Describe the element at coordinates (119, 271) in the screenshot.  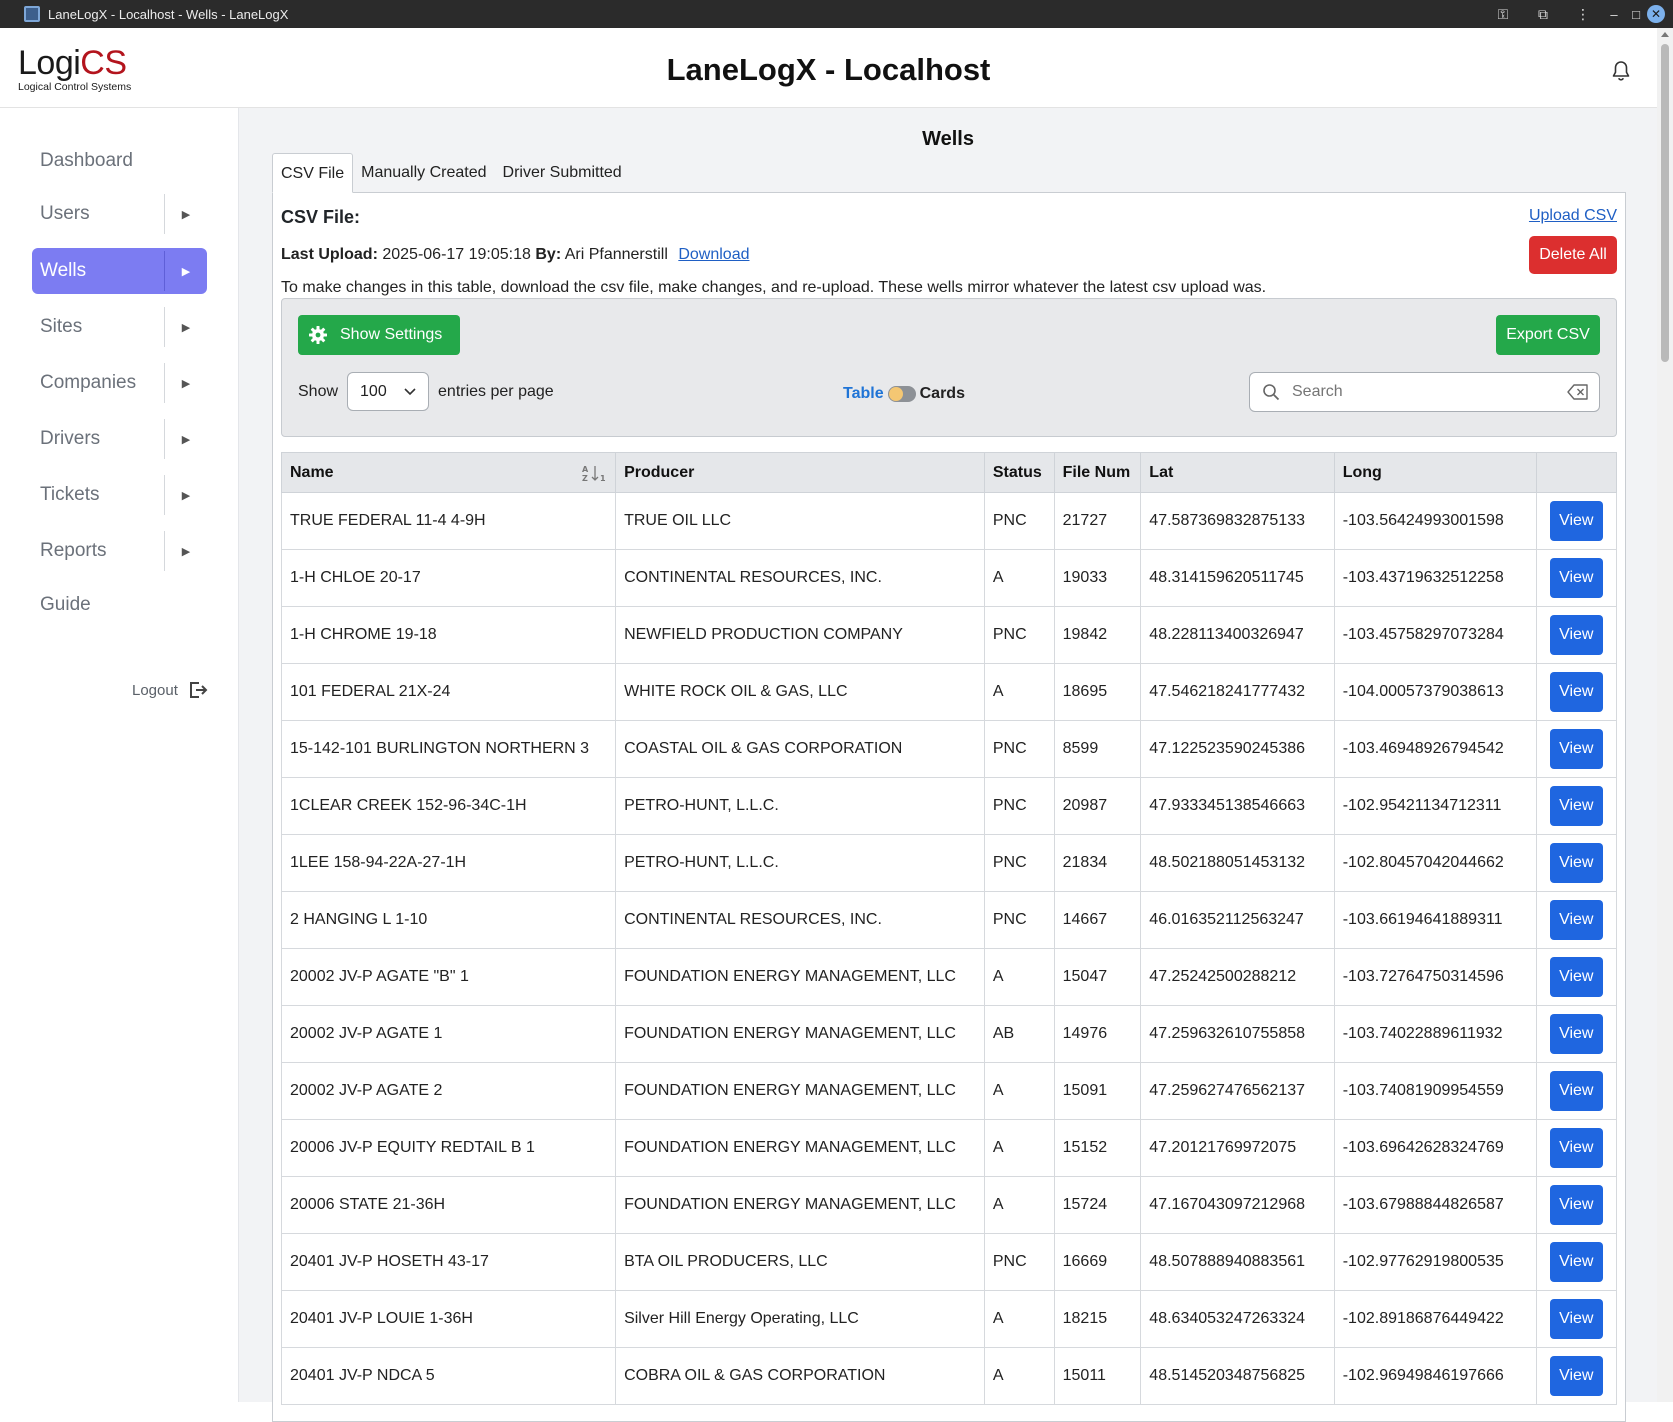
I see `sidebar-item-wells: Wells ▶` at that location.